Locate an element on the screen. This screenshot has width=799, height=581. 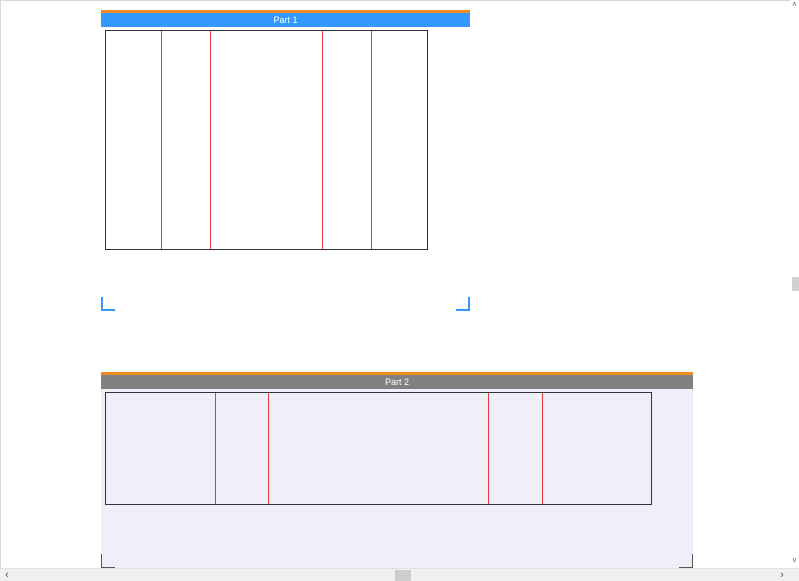
part-1-selection-corner-bottom-left is located at coordinates (108, 304).